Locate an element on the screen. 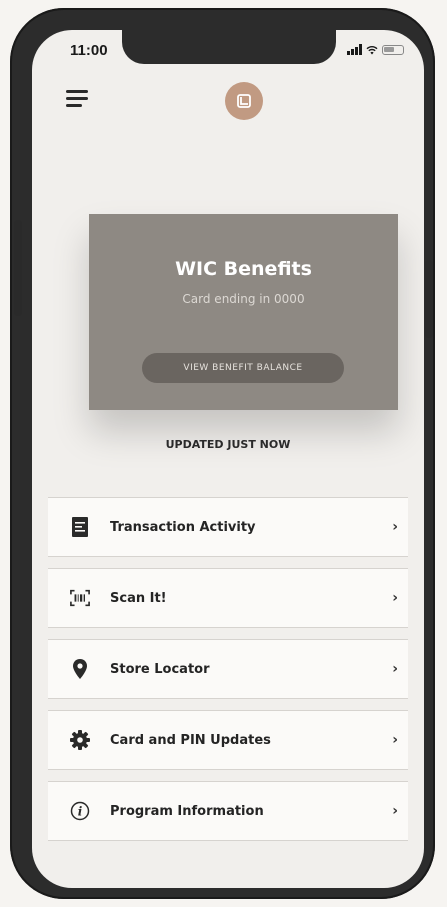 Image resolution: width=447 pixels, height=907 pixels. signal-icon is located at coordinates (354, 49).